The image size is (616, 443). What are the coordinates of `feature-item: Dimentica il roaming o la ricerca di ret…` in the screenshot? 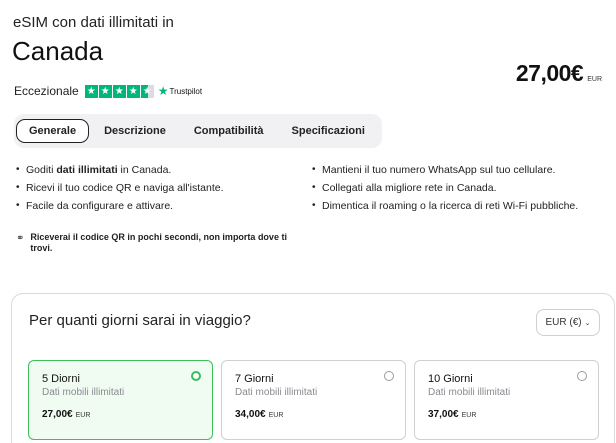 It's located at (445, 206).